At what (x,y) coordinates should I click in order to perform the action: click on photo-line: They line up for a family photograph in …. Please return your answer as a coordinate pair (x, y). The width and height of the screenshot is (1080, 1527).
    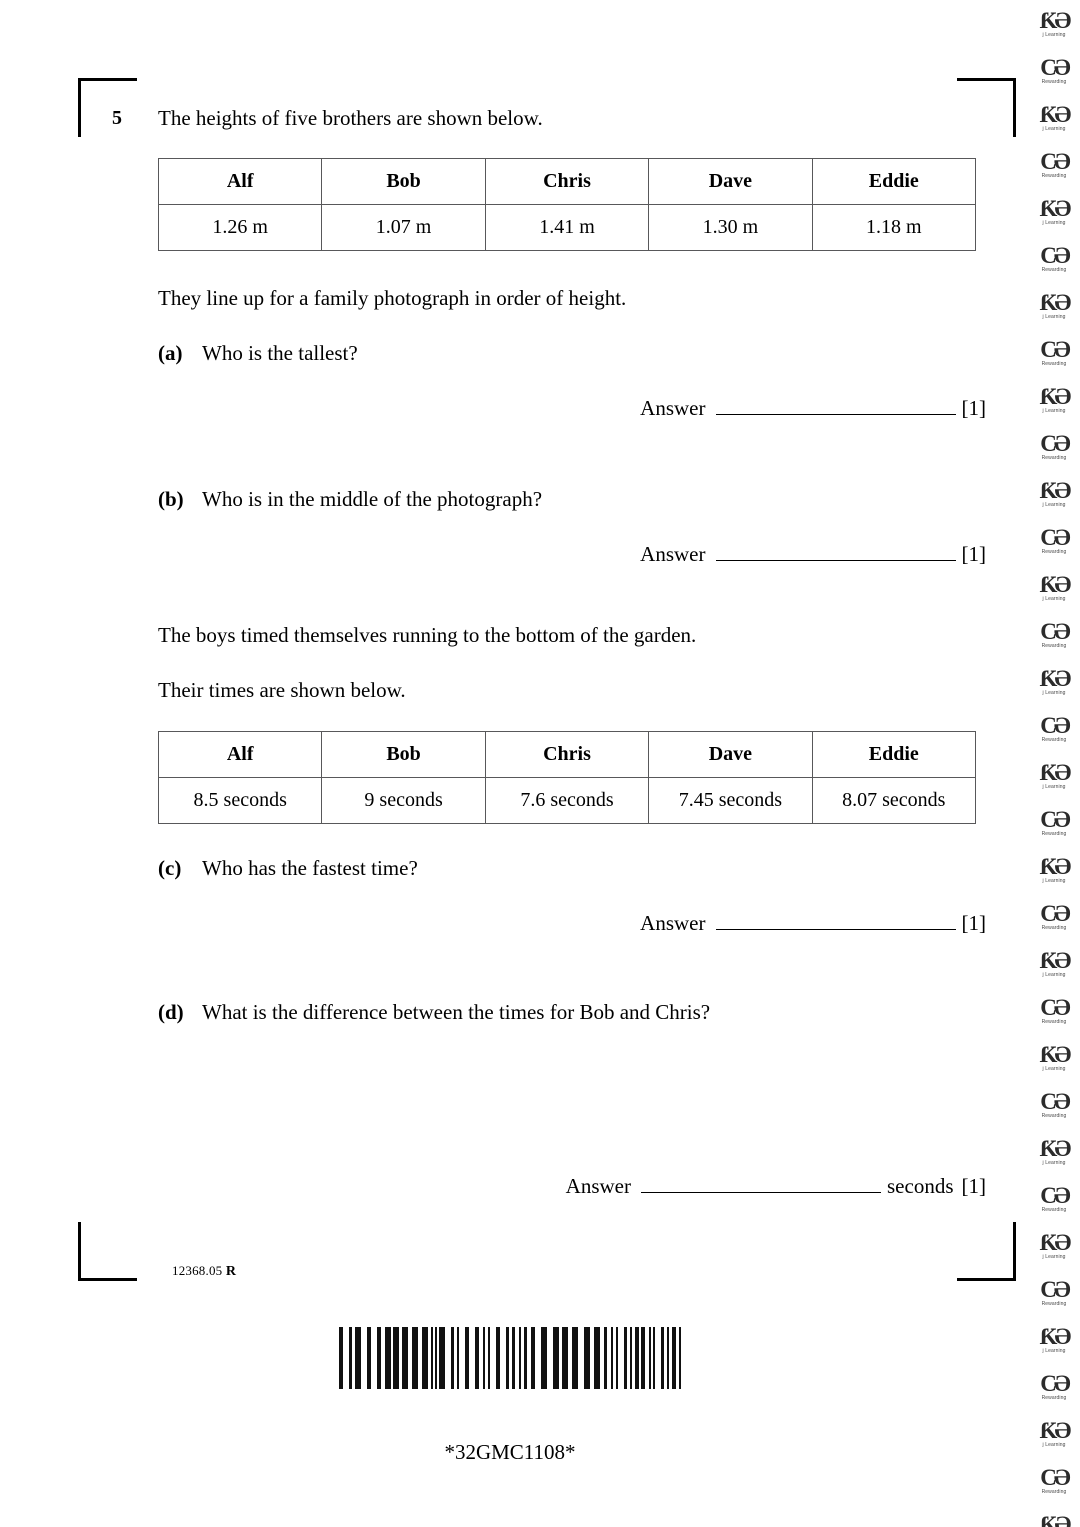
    Looking at the image, I should click on (392, 298).